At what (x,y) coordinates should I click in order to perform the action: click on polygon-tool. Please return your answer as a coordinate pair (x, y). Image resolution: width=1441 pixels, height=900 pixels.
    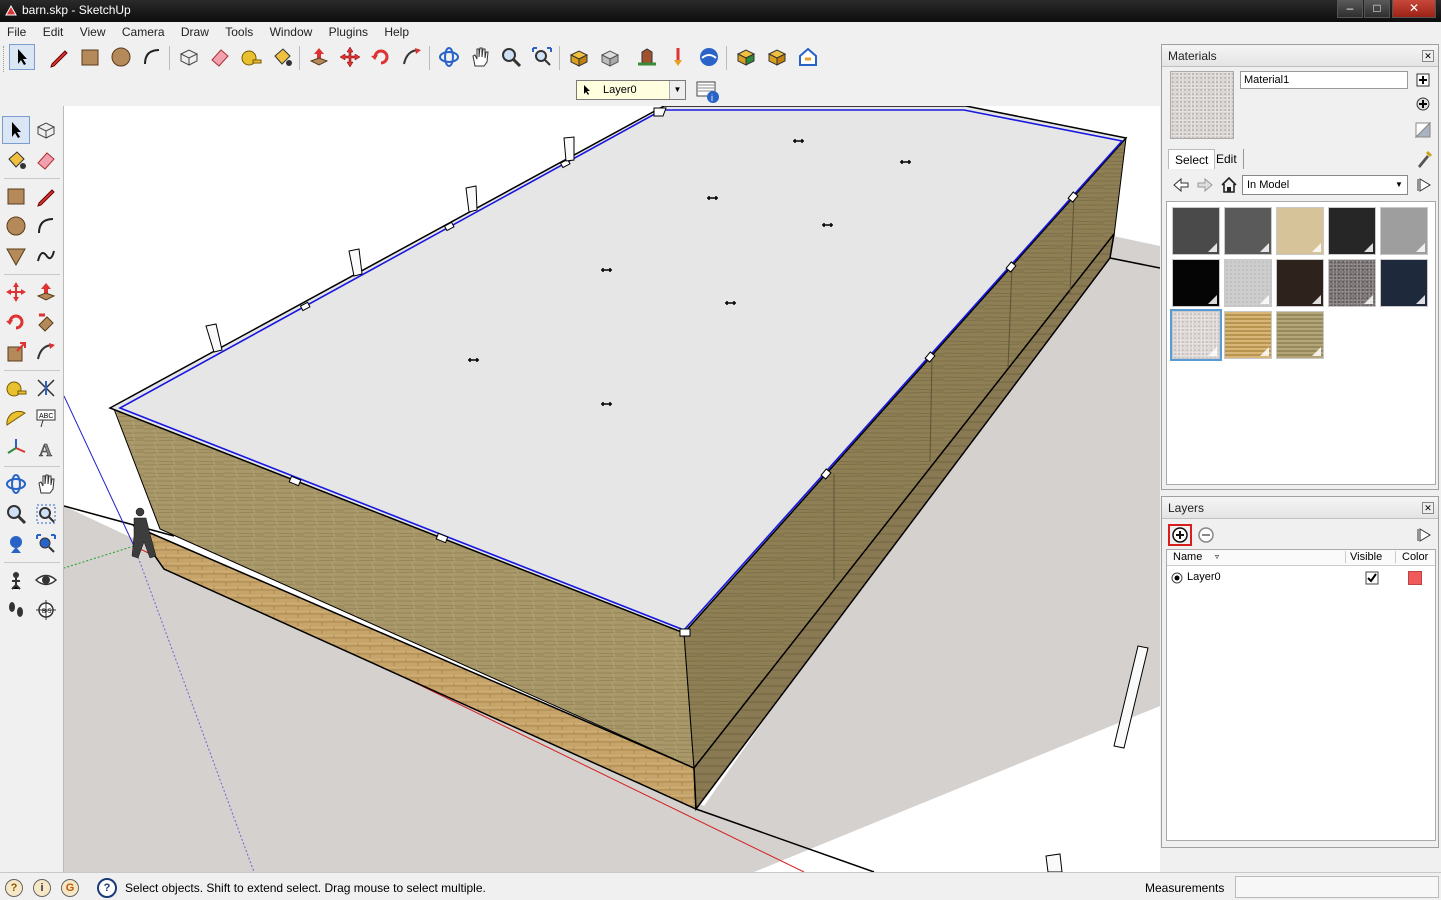
    Looking at the image, I should click on (16, 256).